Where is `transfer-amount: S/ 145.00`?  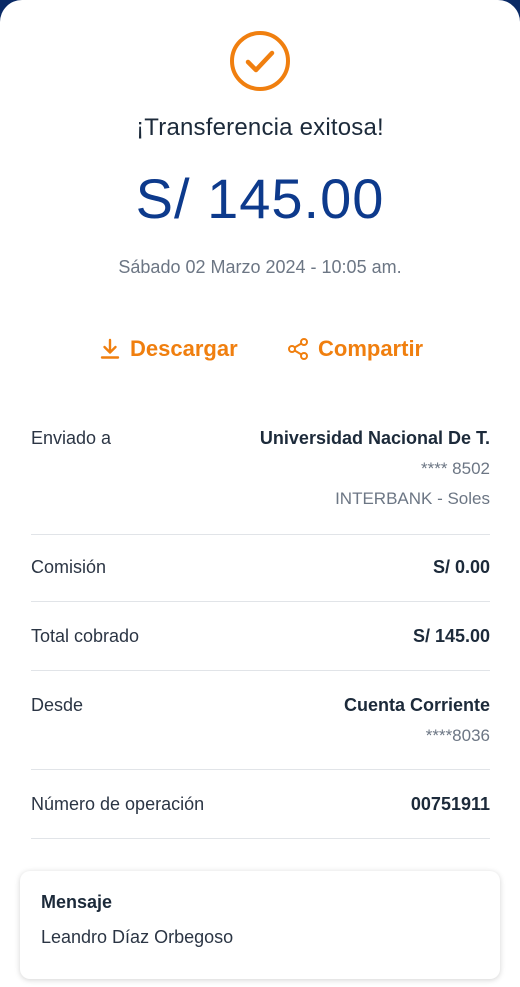
transfer-amount: S/ 145.00 is located at coordinates (260, 198).